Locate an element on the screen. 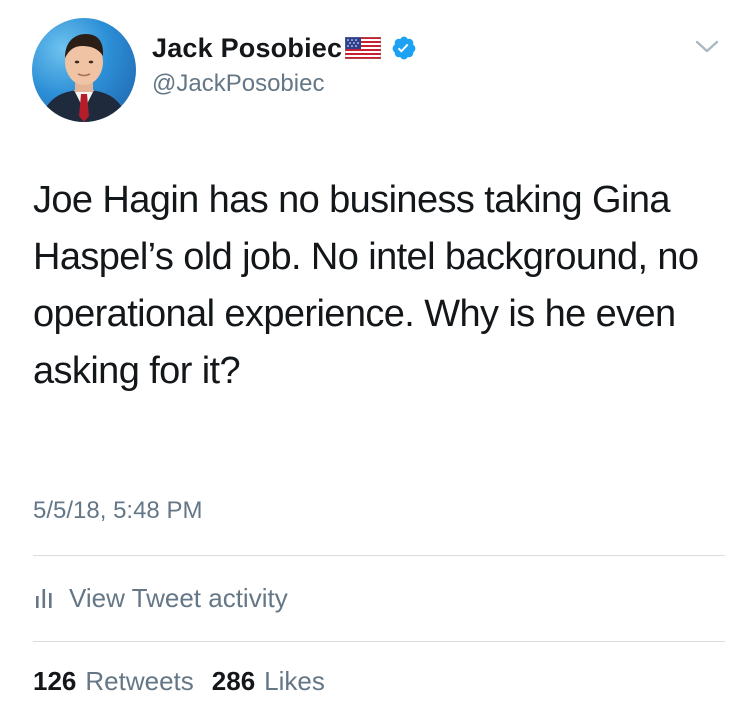 Image resolution: width=750 pixels, height=725 pixels. engagement-stats: 126 Retweets 286 Likes is located at coordinates (188, 681).